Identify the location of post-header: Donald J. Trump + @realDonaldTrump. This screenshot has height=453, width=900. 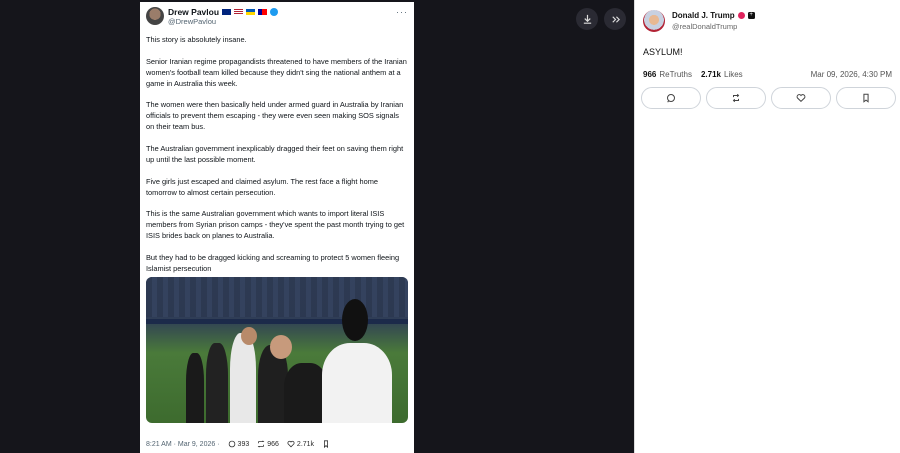
(767, 16).